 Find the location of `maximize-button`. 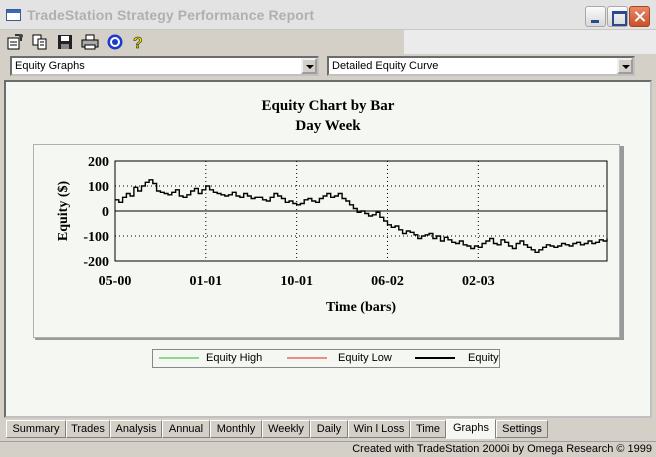

maximize-button is located at coordinates (617, 16).